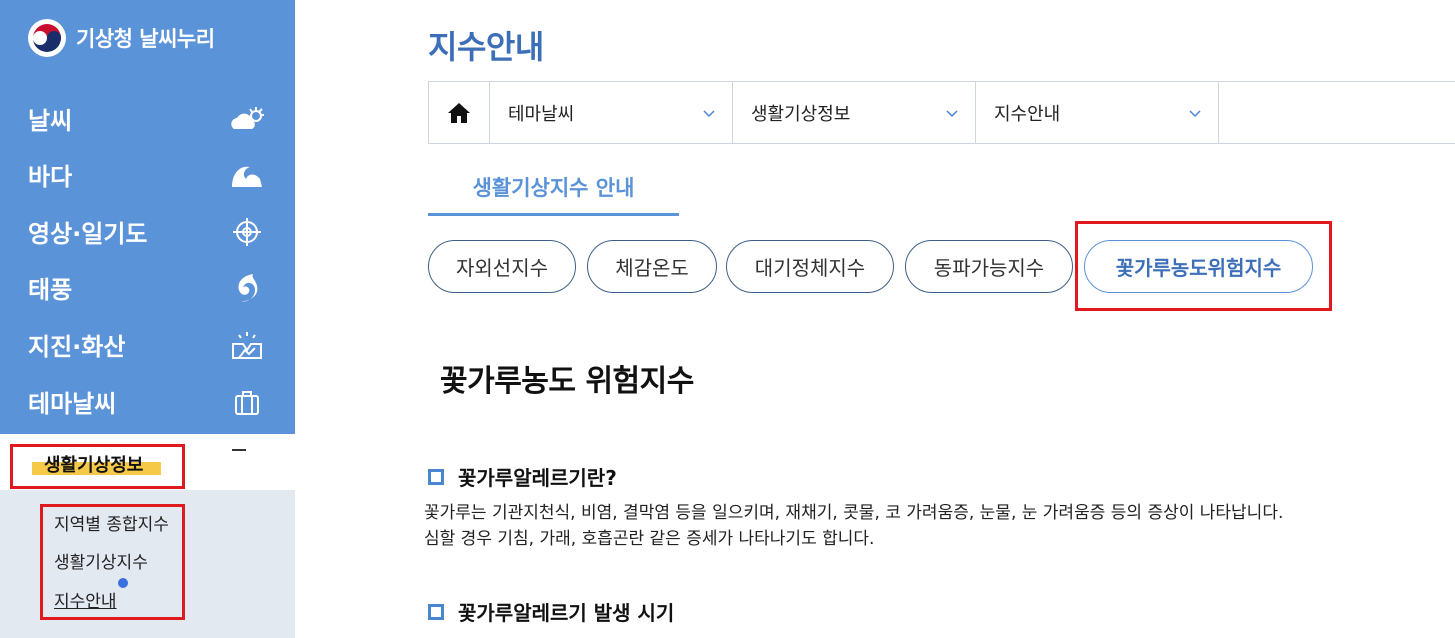 The image size is (1455, 638). What do you see at coordinates (94, 465) in the screenshot?
I see `menu-life-weather-label: 생활기상정보` at bounding box center [94, 465].